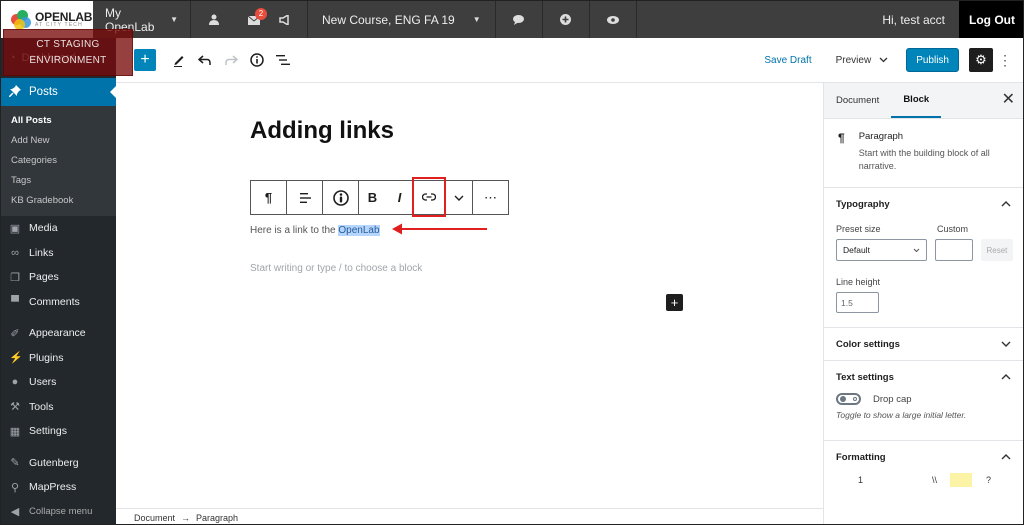 This screenshot has height=525, width=1024. I want to click on text-settings-toggle: Text settings, so click(923, 377).